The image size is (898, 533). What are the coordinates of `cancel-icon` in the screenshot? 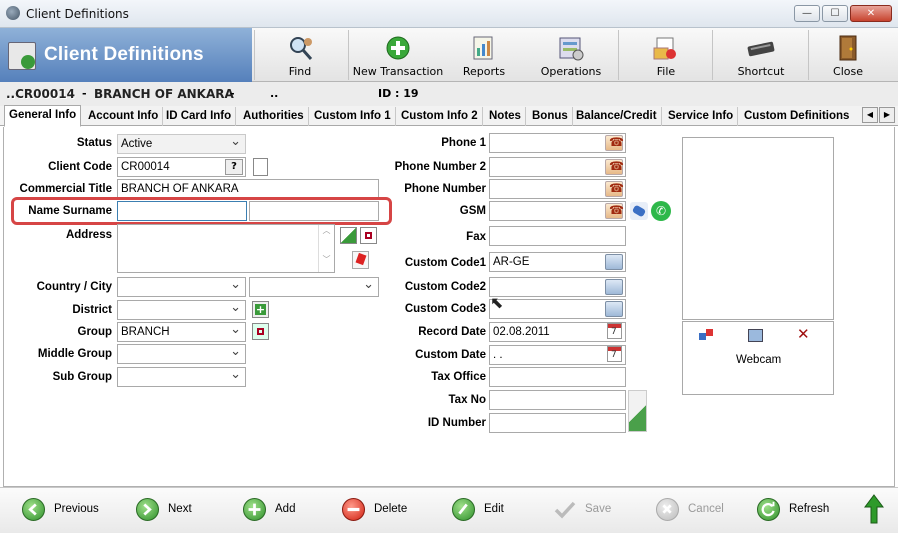 It's located at (667, 509).